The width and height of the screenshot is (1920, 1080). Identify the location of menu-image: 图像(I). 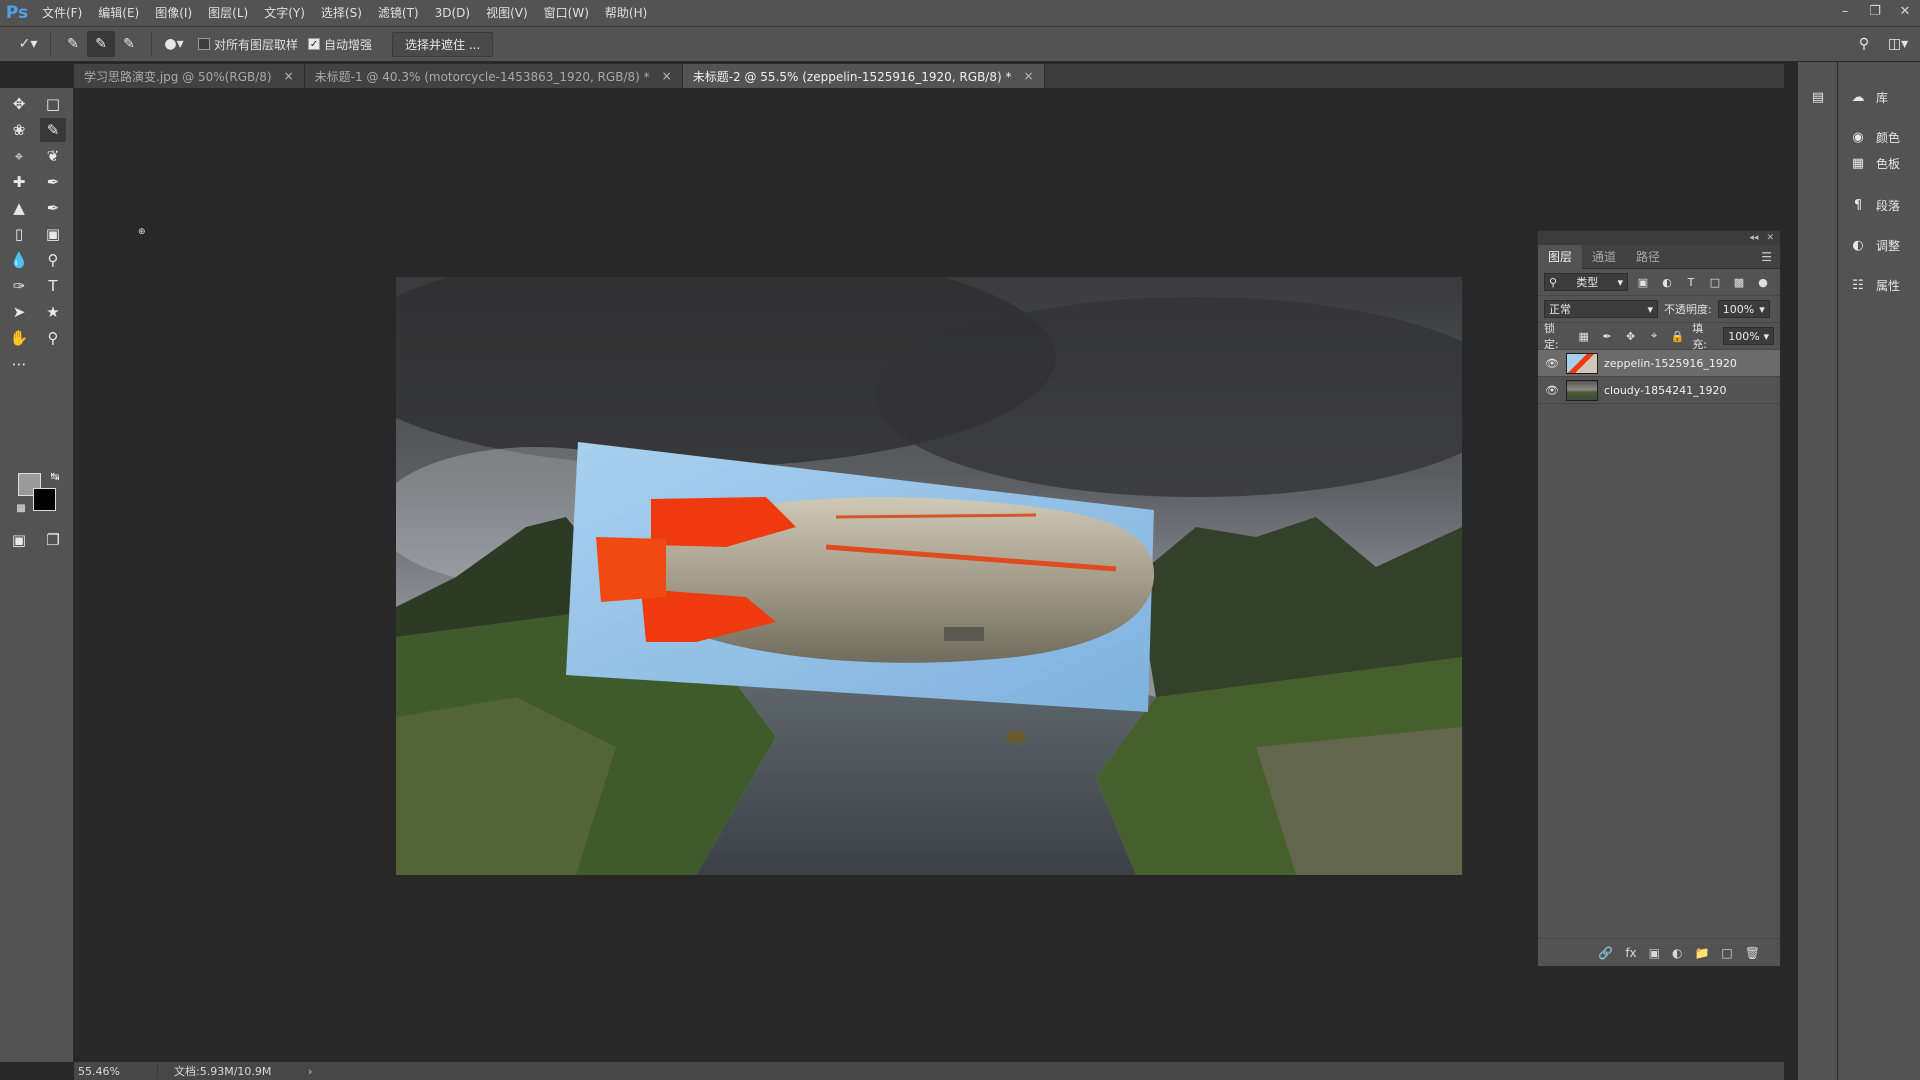
(173, 13).